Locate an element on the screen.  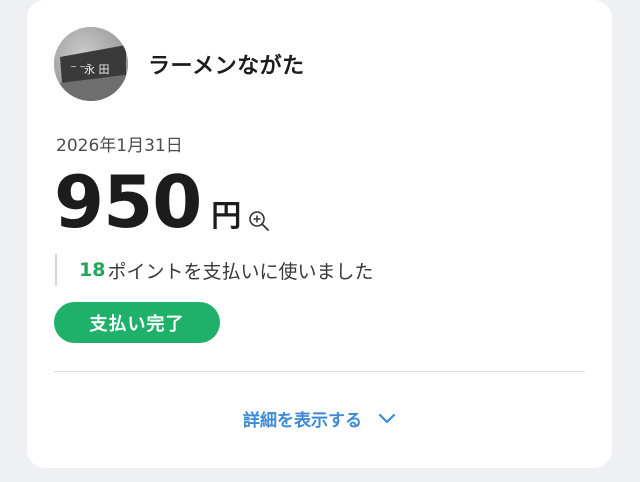
payment-complete-badge: 支払い完了 is located at coordinates (137, 322).